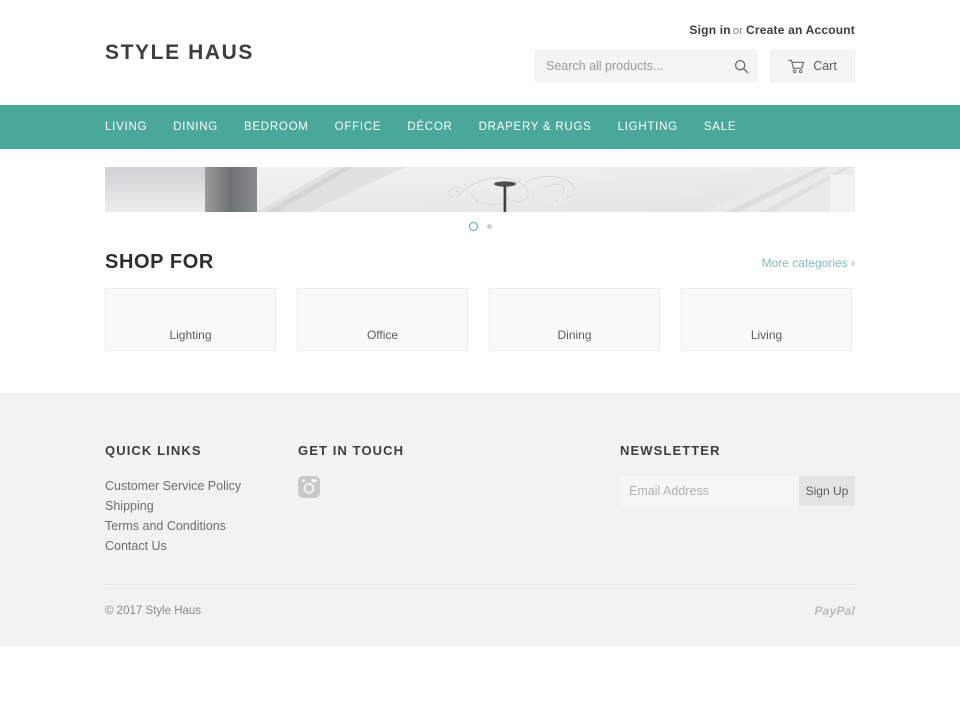 The width and height of the screenshot is (960, 720). Describe the element at coordinates (126, 127) in the screenshot. I see `nav-item-living: LIVING` at that location.